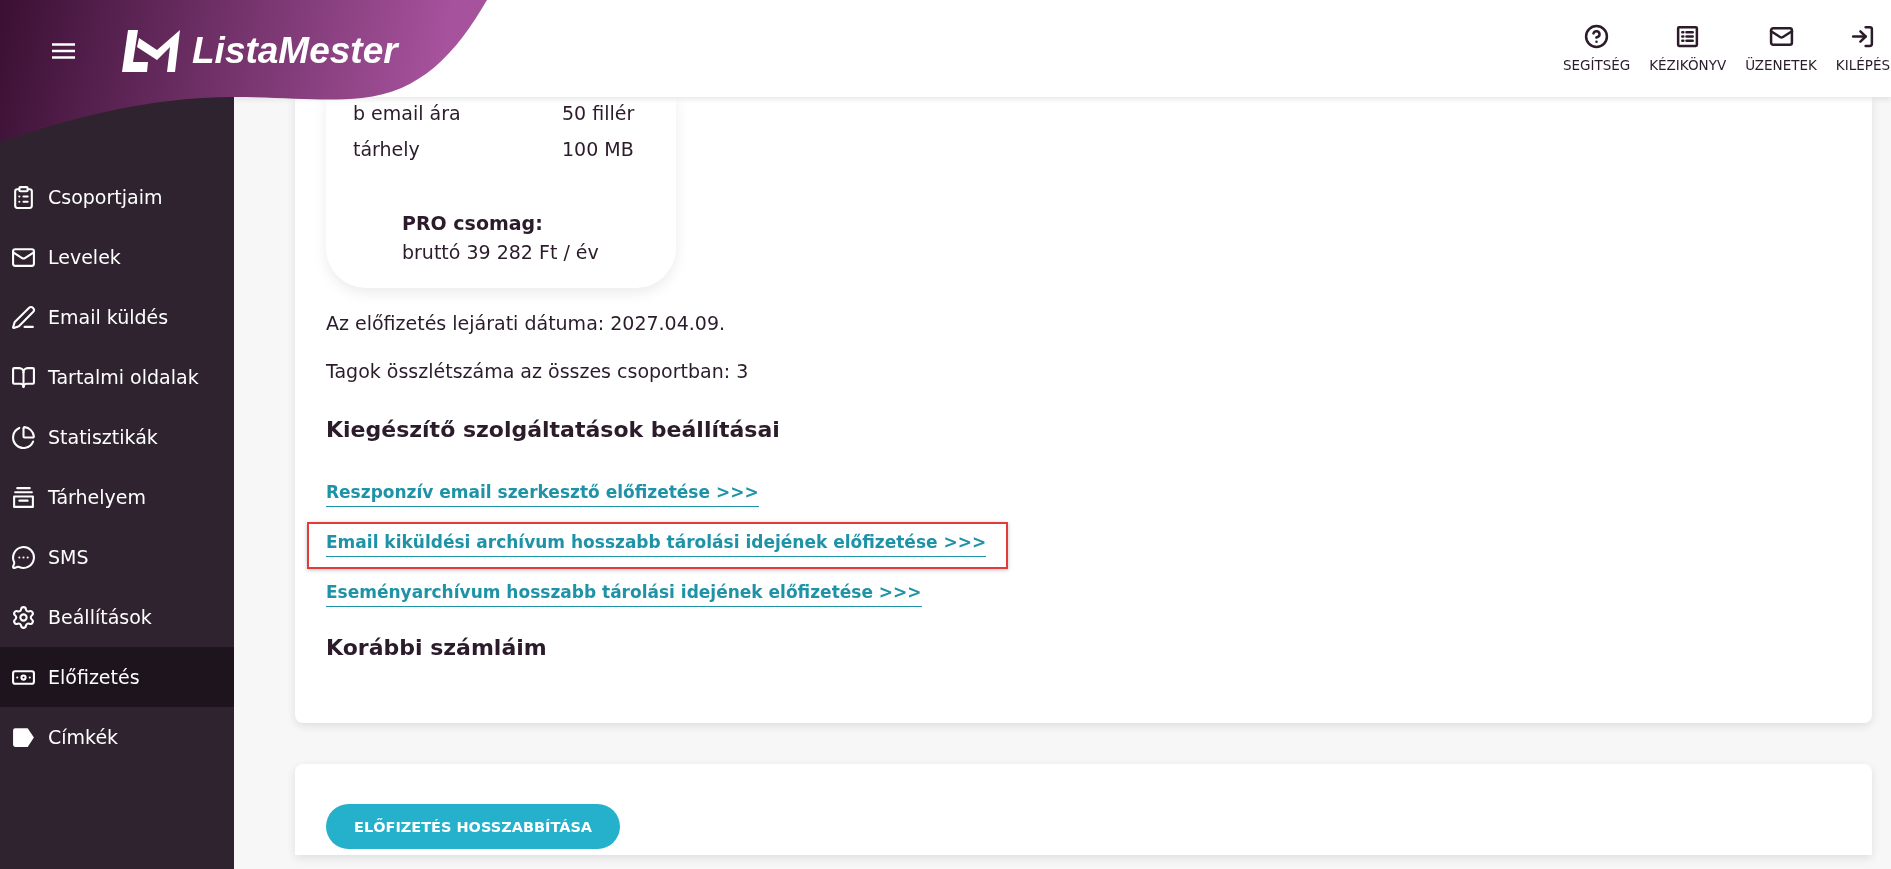 The width and height of the screenshot is (1891, 869). Describe the element at coordinates (537, 371) in the screenshot. I see `info-text: Tagok összlétszáma az összes csoportban: 3` at that location.